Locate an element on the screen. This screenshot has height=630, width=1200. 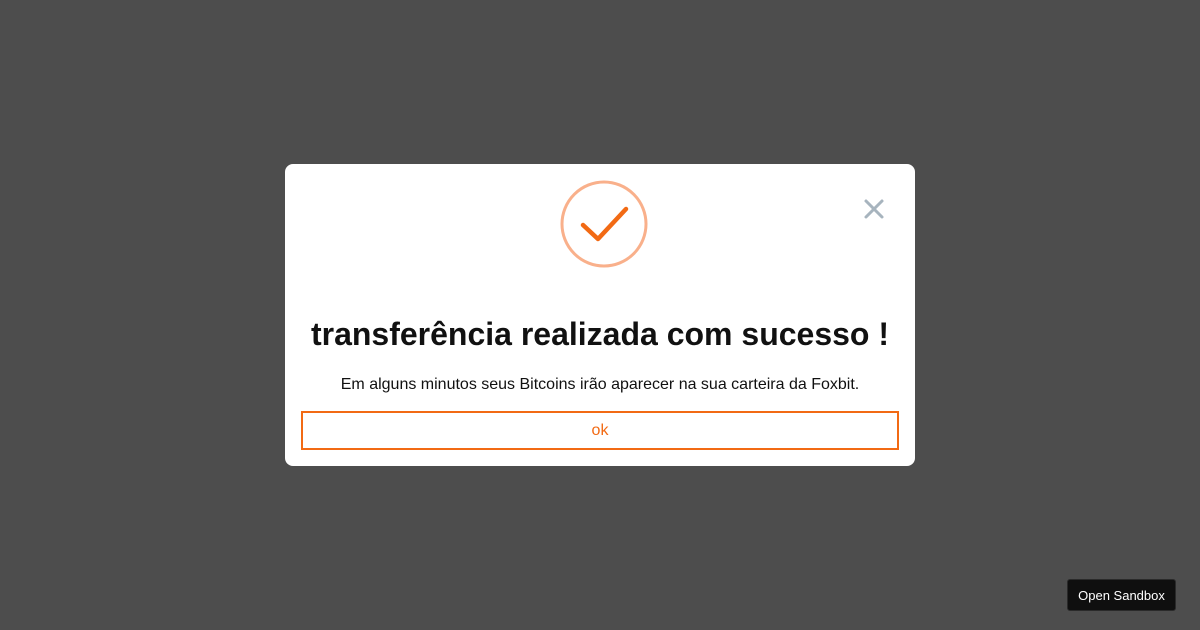
check-circle-icon is located at coordinates (604, 224).